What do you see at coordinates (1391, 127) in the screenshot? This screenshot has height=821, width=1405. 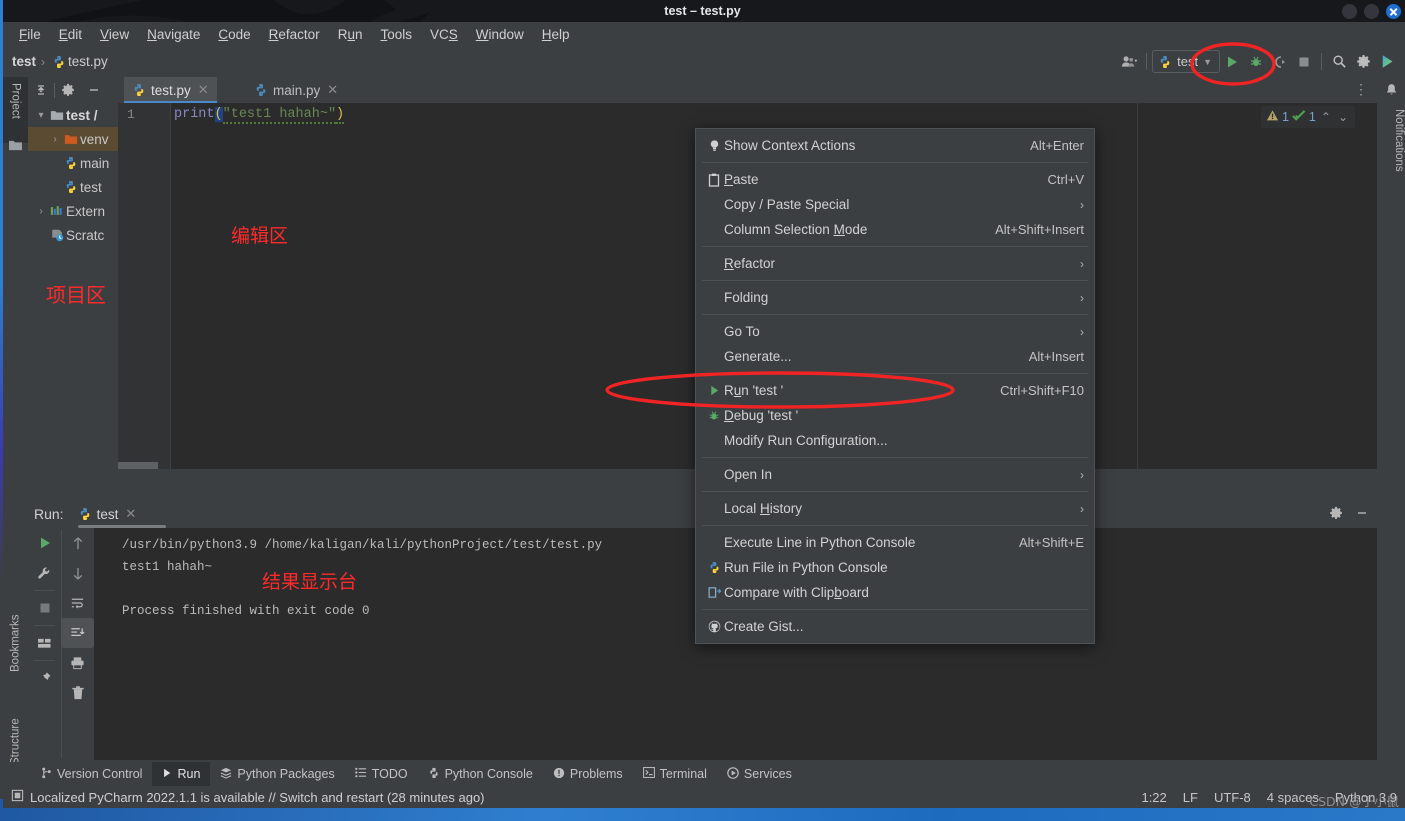 I see `sidebar-item-notifications: Notifications` at bounding box center [1391, 127].